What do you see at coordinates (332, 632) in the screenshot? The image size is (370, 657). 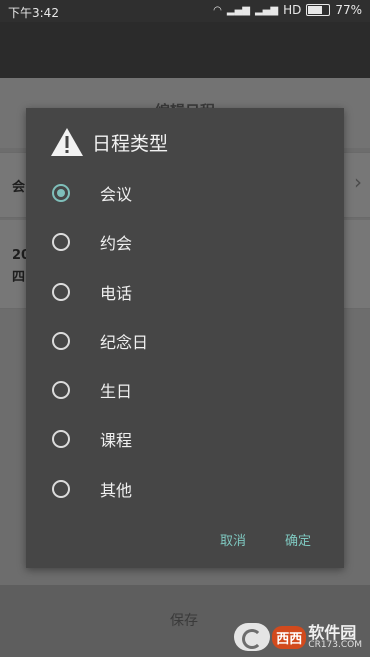 I see `watermark-name: 软件园` at bounding box center [332, 632].